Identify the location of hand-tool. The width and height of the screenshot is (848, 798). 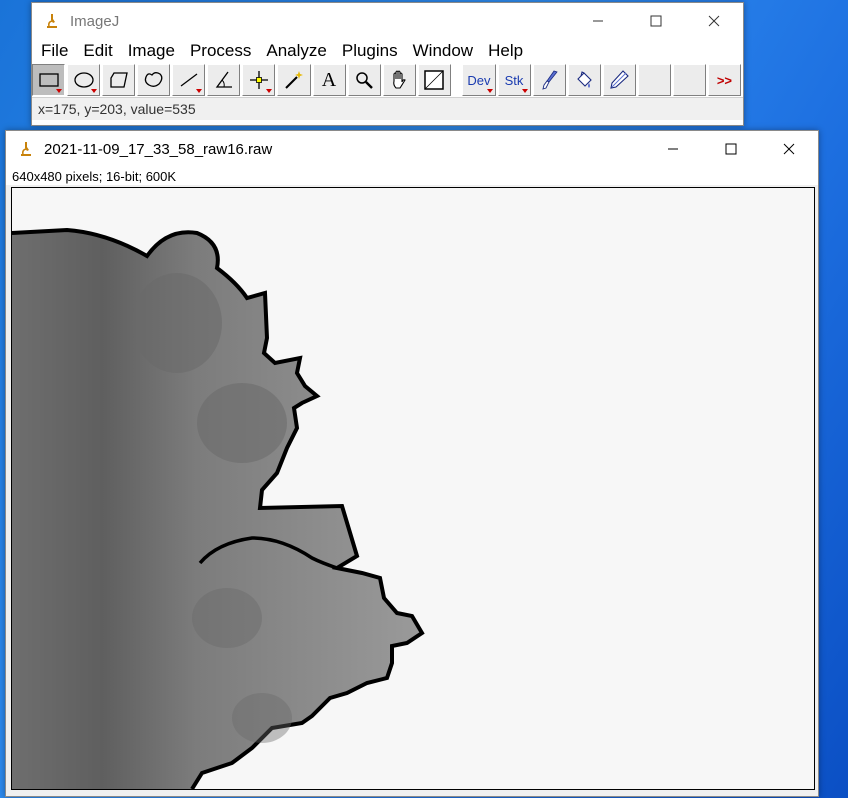
(399, 80).